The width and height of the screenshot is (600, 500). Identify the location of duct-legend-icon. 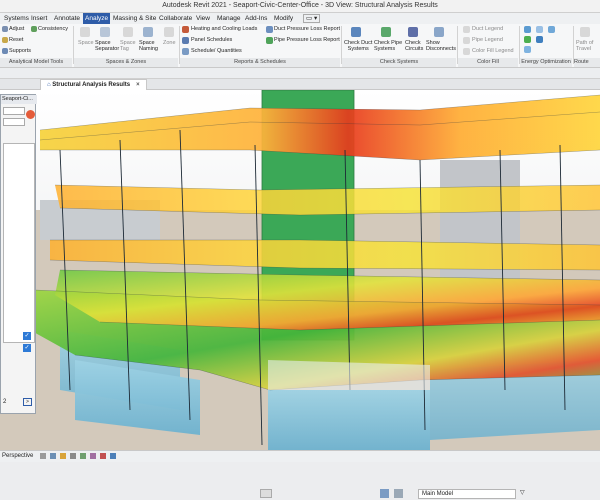
(466, 29).